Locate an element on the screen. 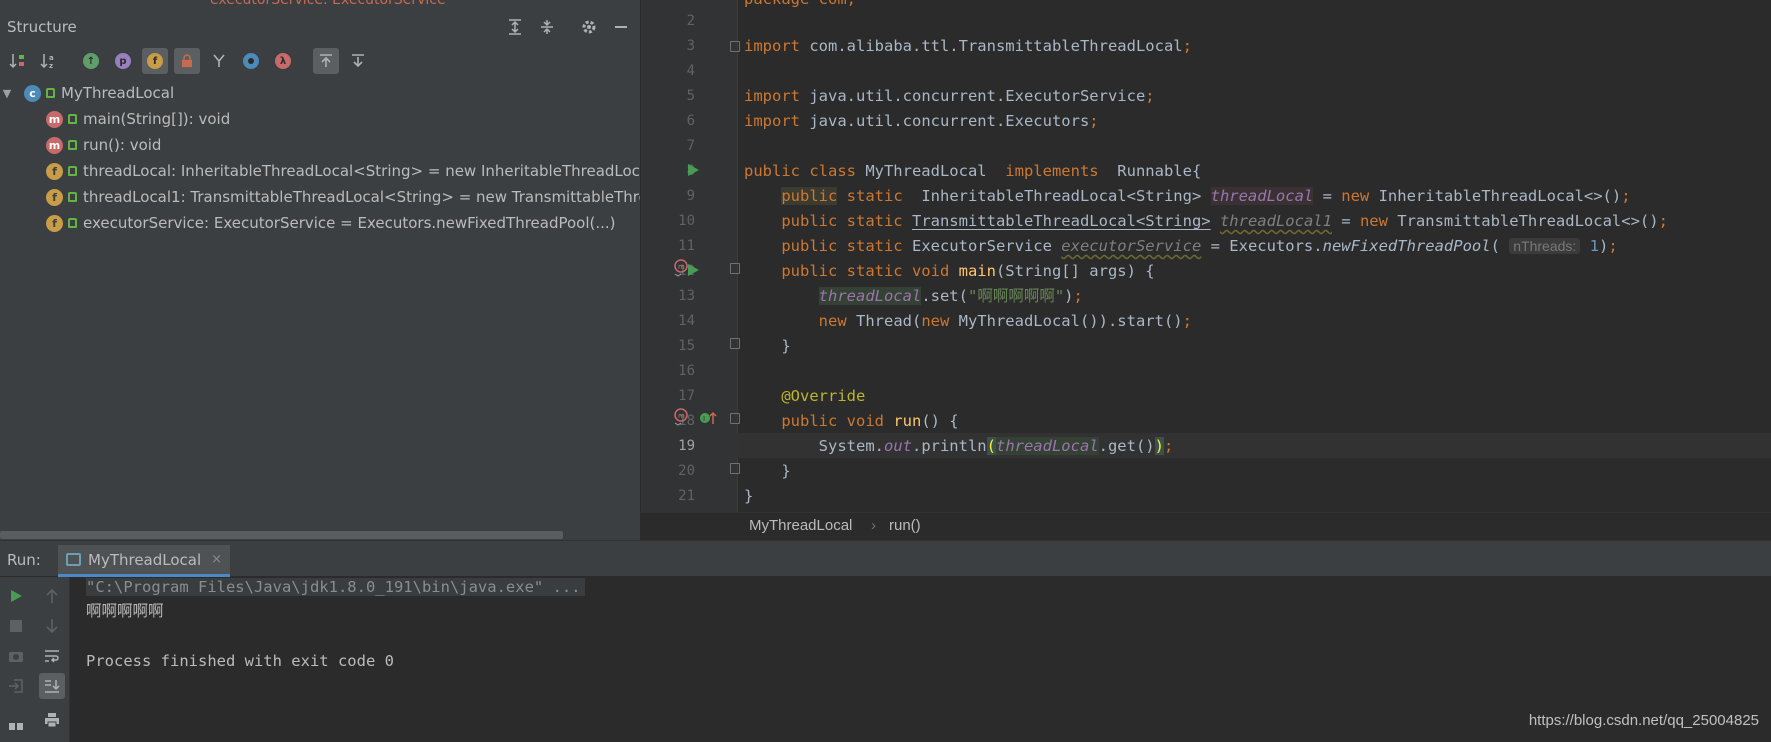 This screenshot has width=1771, height=742. run-class-icon is located at coordinates (693, 171).